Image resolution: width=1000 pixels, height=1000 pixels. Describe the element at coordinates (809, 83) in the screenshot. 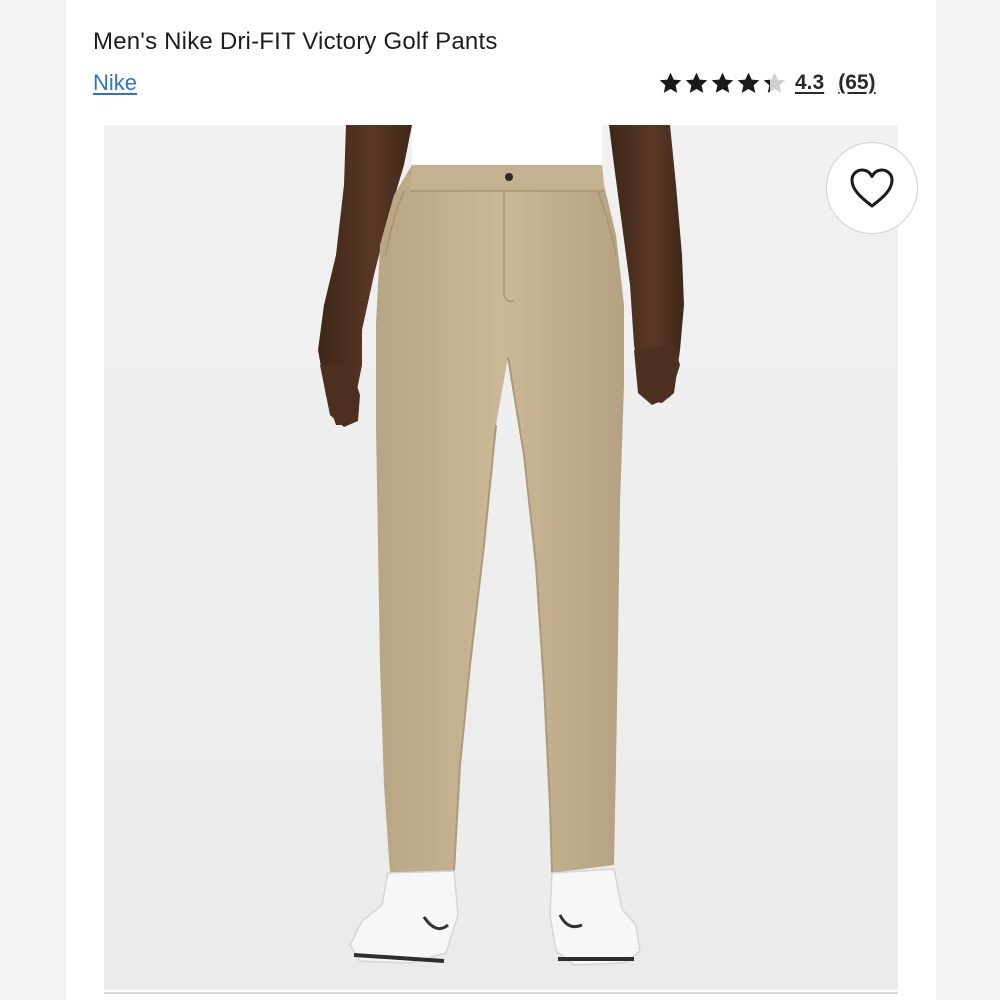

I see `rating-value: 4.3` at that location.